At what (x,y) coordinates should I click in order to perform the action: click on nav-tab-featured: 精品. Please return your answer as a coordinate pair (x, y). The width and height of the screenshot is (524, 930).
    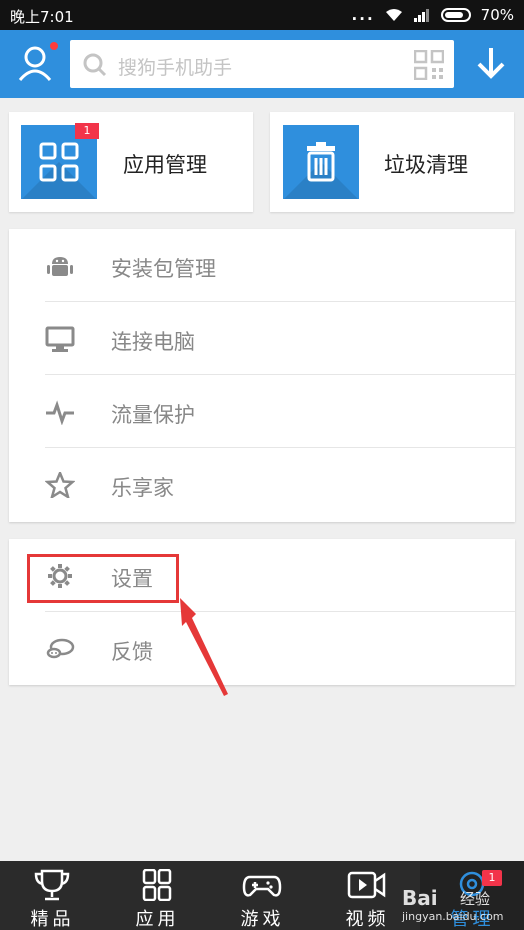
    Looking at the image, I should click on (52, 895).